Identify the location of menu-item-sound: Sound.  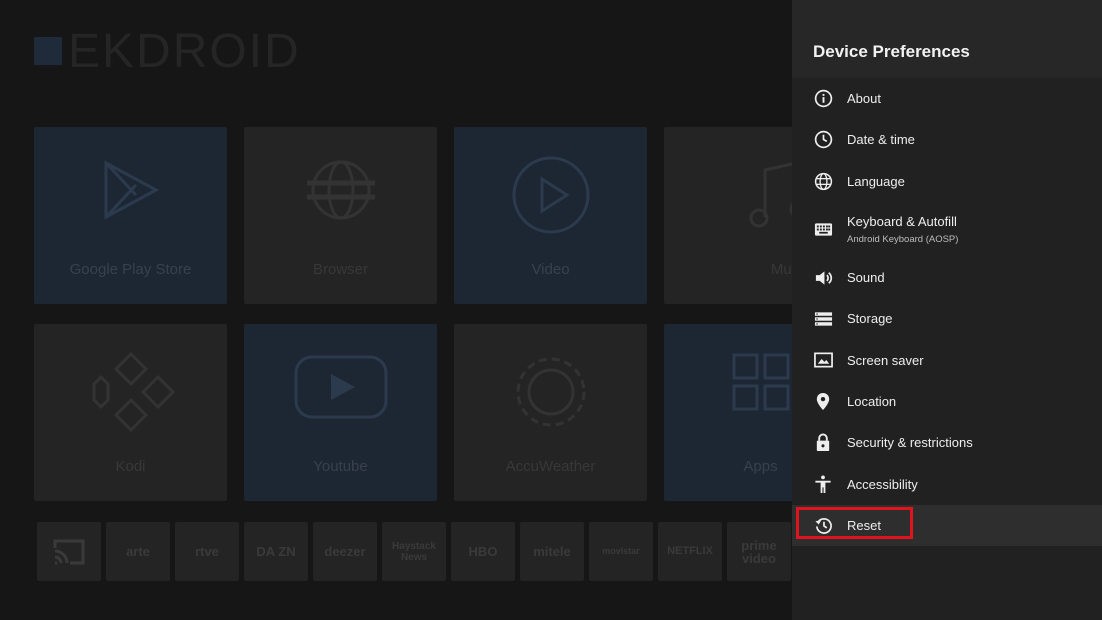
(947, 277).